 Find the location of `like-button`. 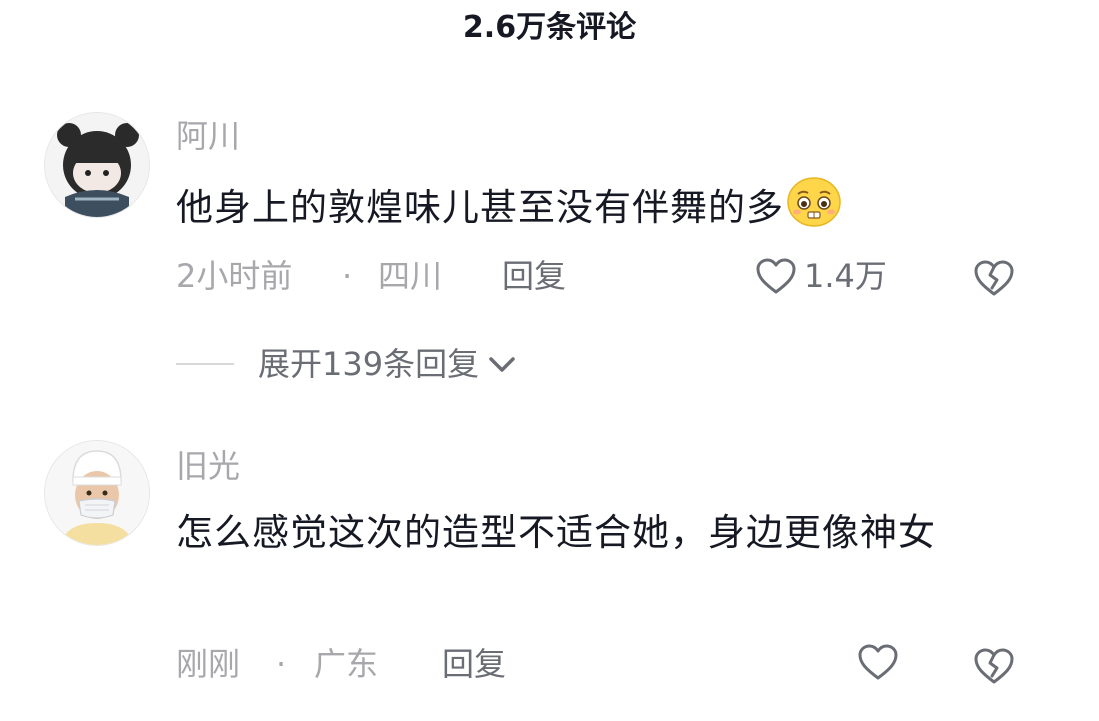

like-button is located at coordinates (878, 662).